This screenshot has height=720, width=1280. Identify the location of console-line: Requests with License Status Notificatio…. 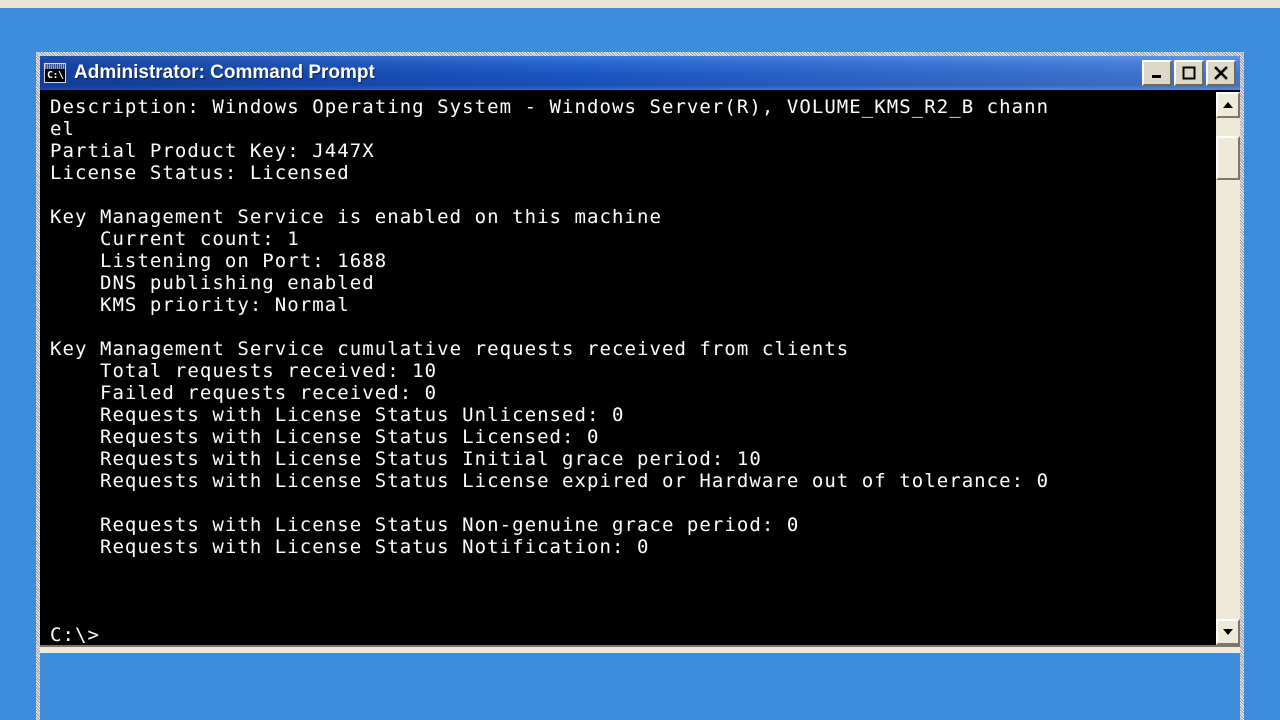
(350, 547).